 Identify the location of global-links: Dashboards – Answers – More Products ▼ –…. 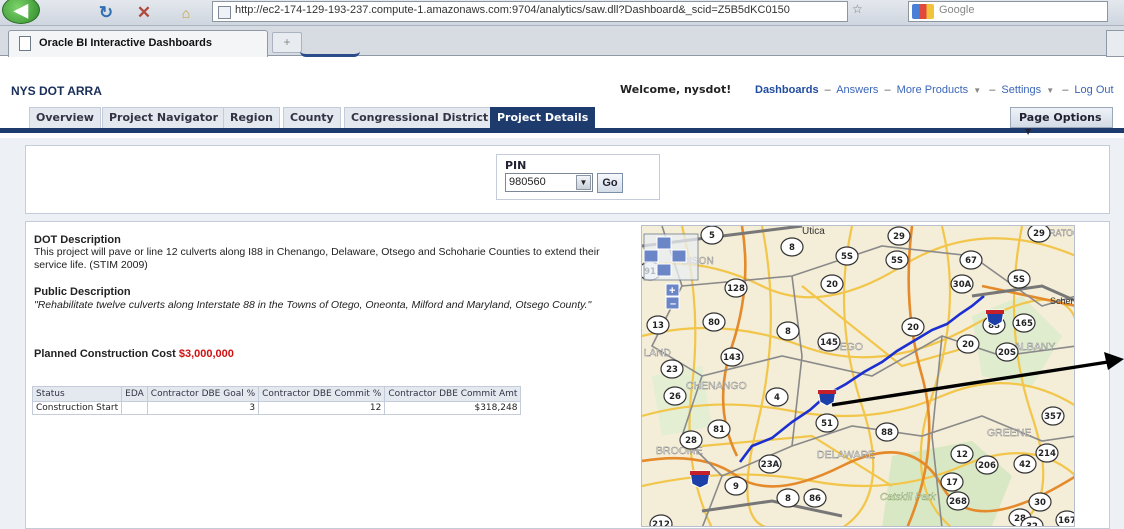
(934, 90).